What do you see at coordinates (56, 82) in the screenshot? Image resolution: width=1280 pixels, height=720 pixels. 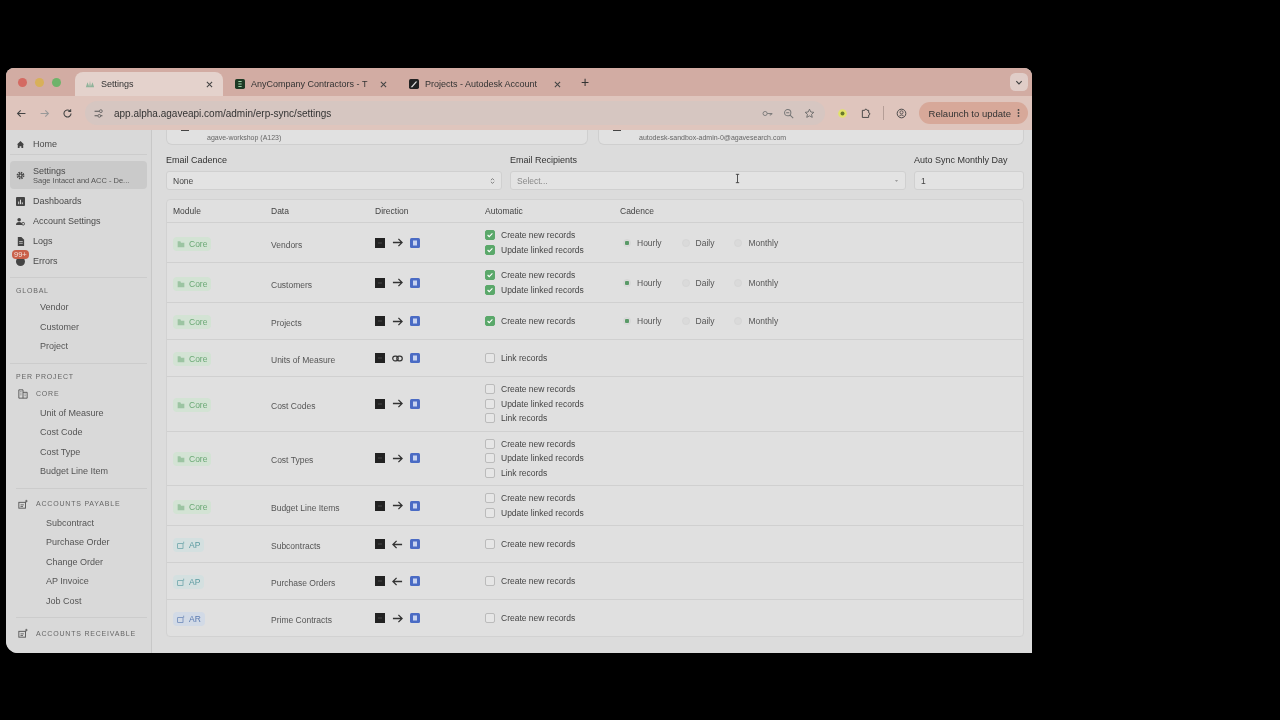 I see `maximize-window-button` at bounding box center [56, 82].